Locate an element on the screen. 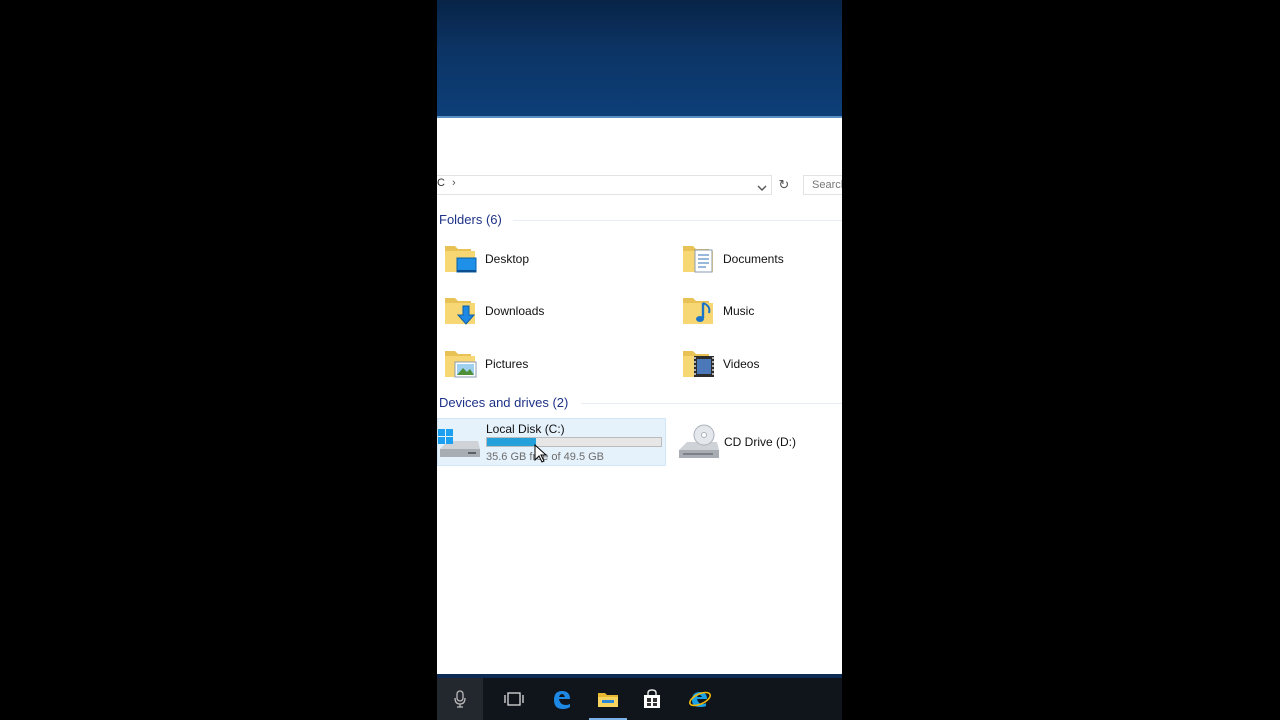 The image size is (1280, 720). folder-label: Videos is located at coordinates (741, 364).